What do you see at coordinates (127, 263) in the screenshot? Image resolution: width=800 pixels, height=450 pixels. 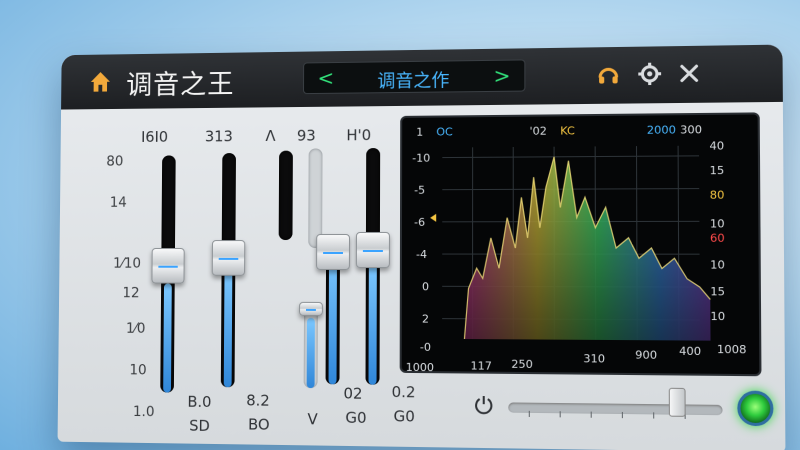 I see `scale-label: 1⁄10` at bounding box center [127, 263].